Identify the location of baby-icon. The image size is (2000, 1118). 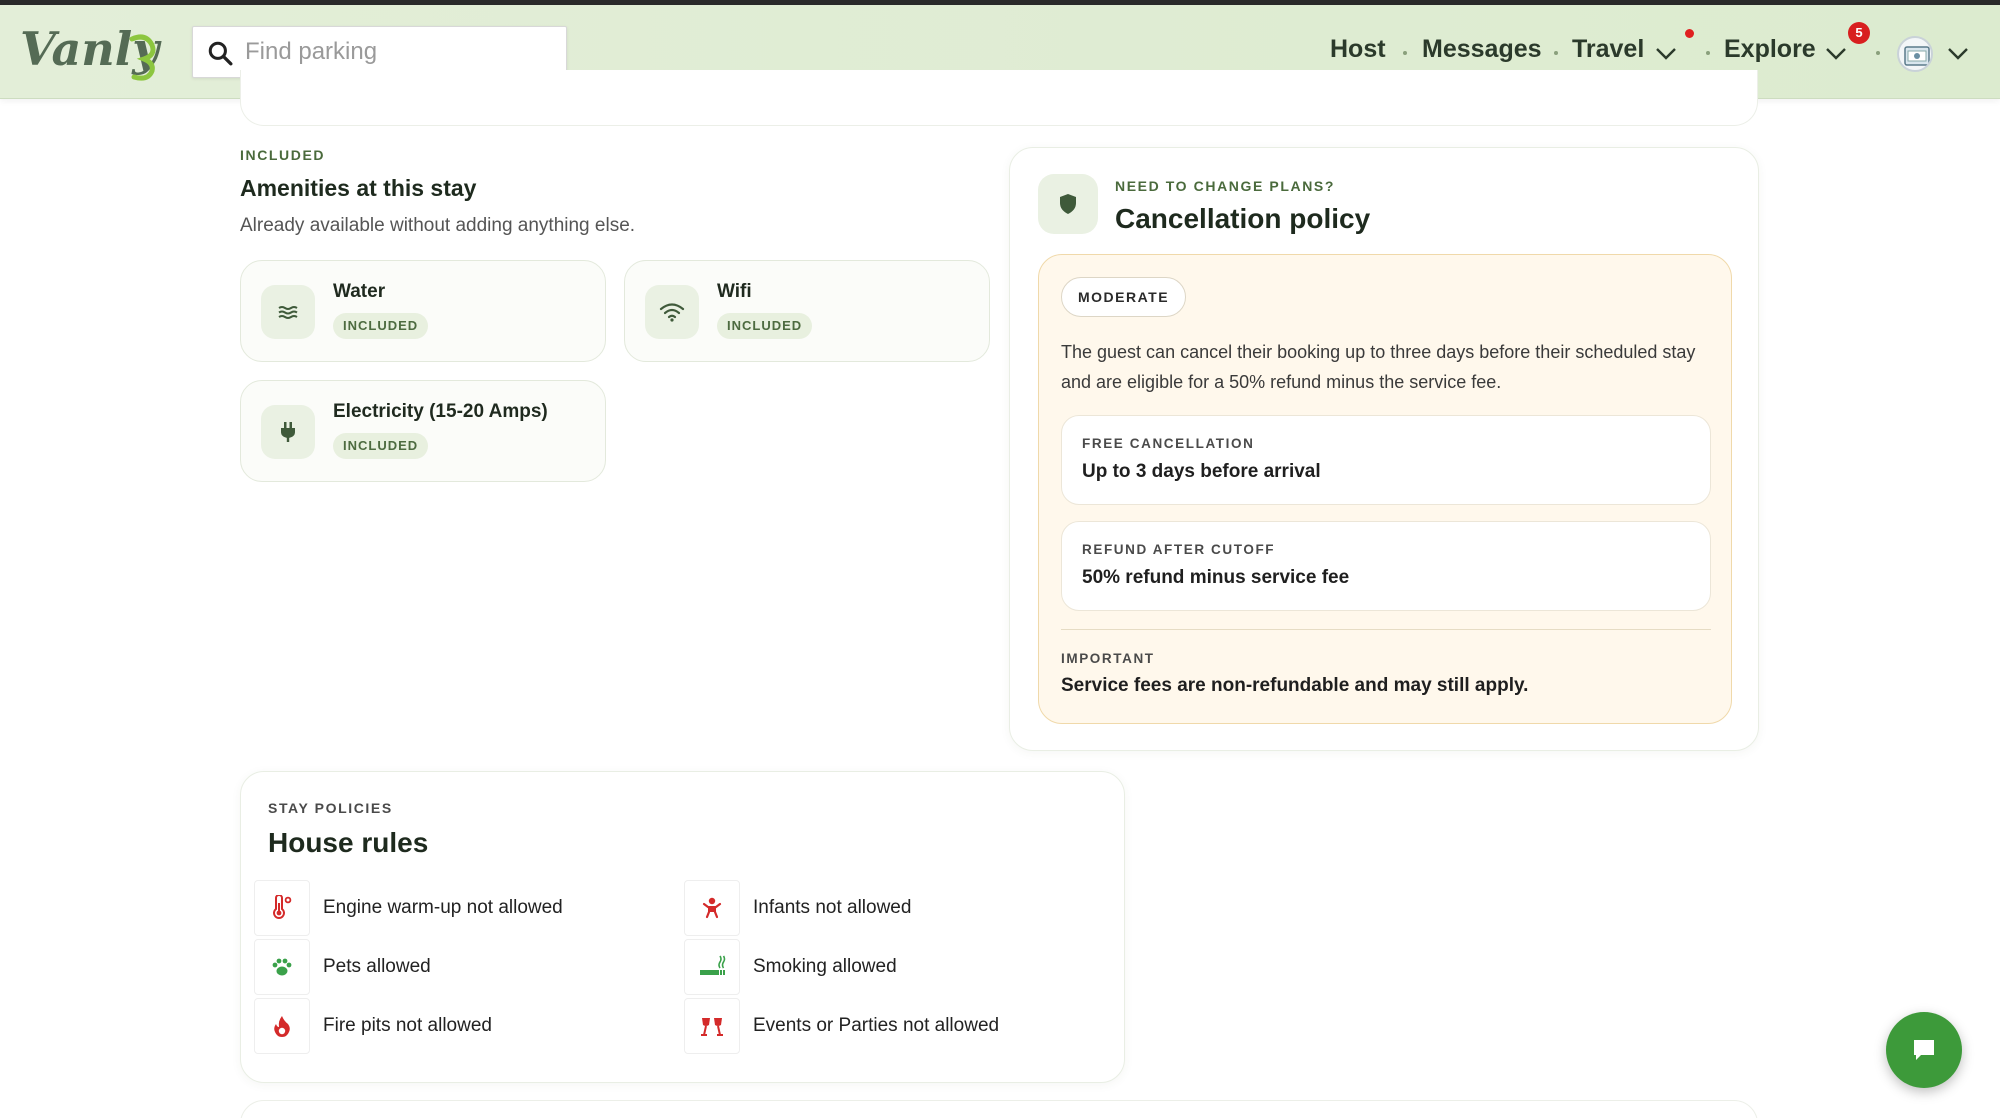
(712, 908).